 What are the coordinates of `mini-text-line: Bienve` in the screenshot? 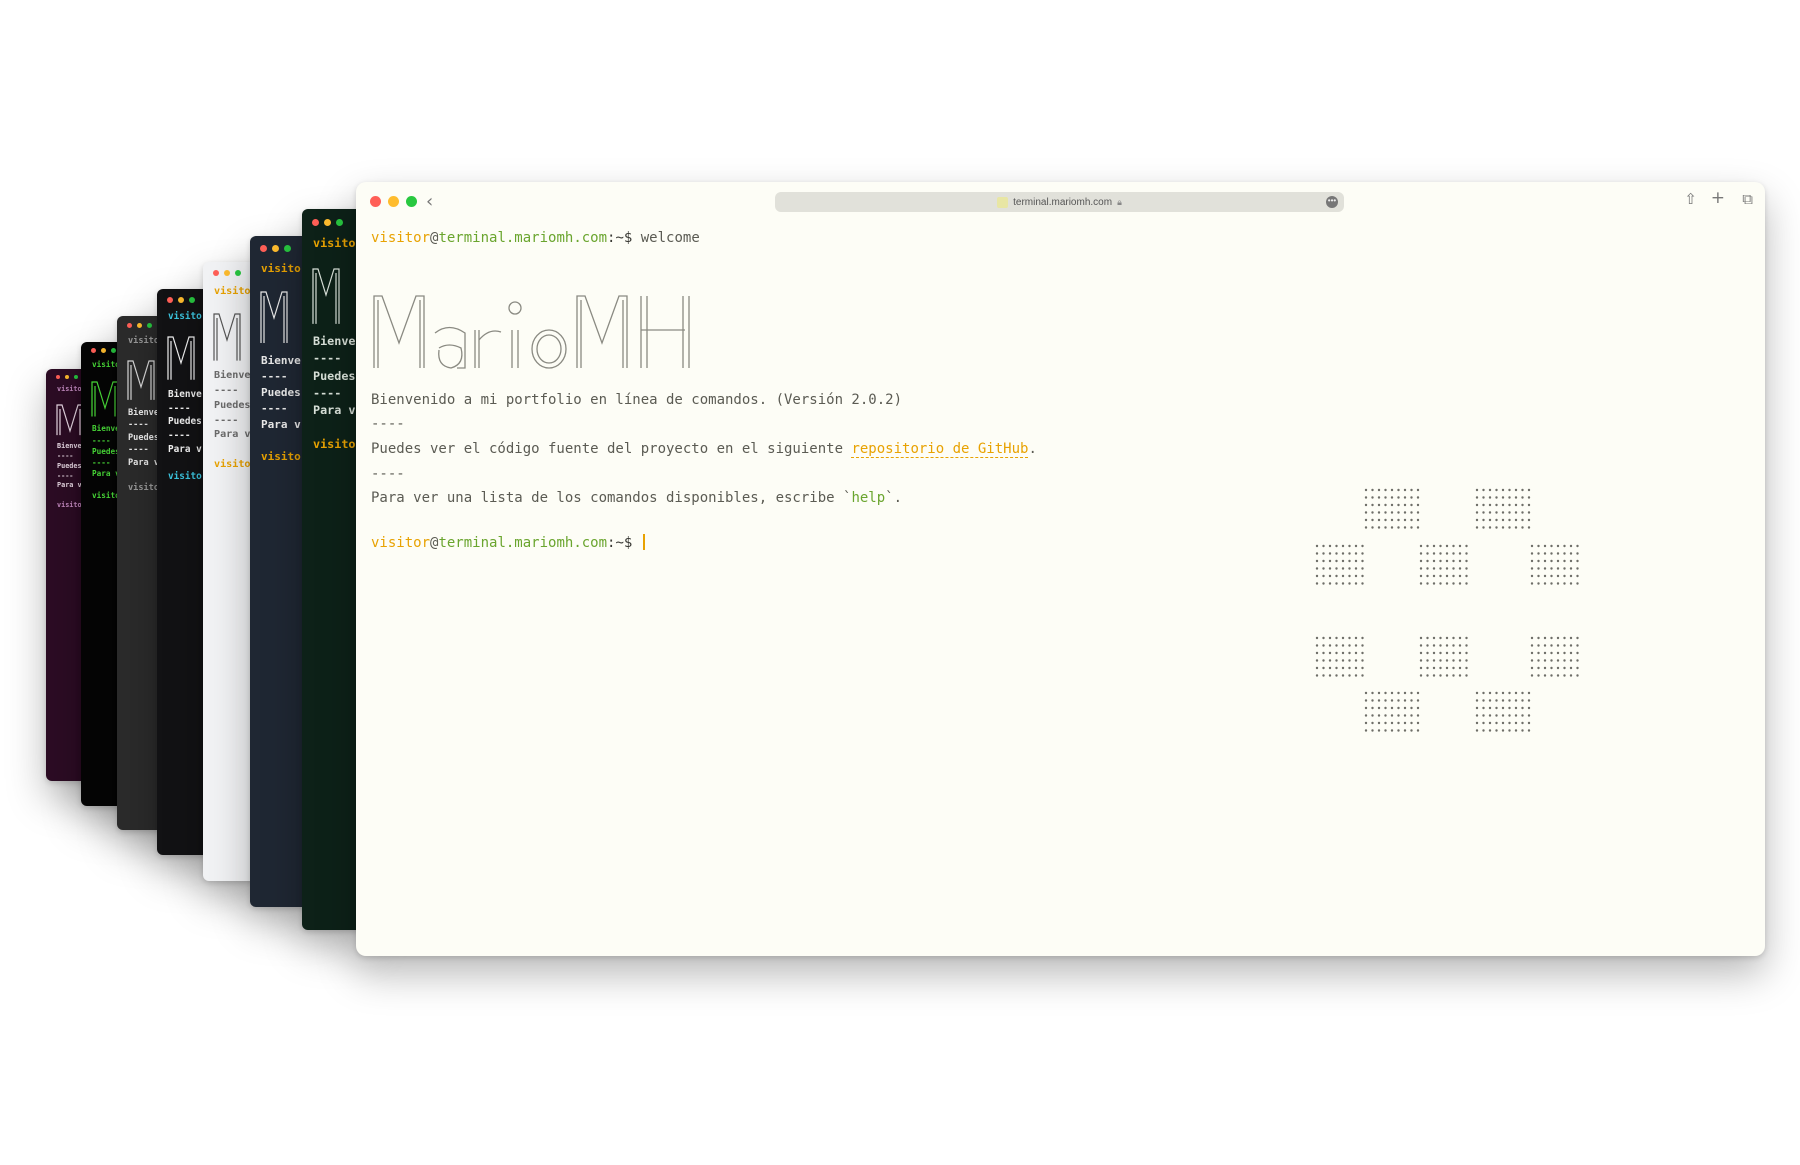 It's located at (106, 428).